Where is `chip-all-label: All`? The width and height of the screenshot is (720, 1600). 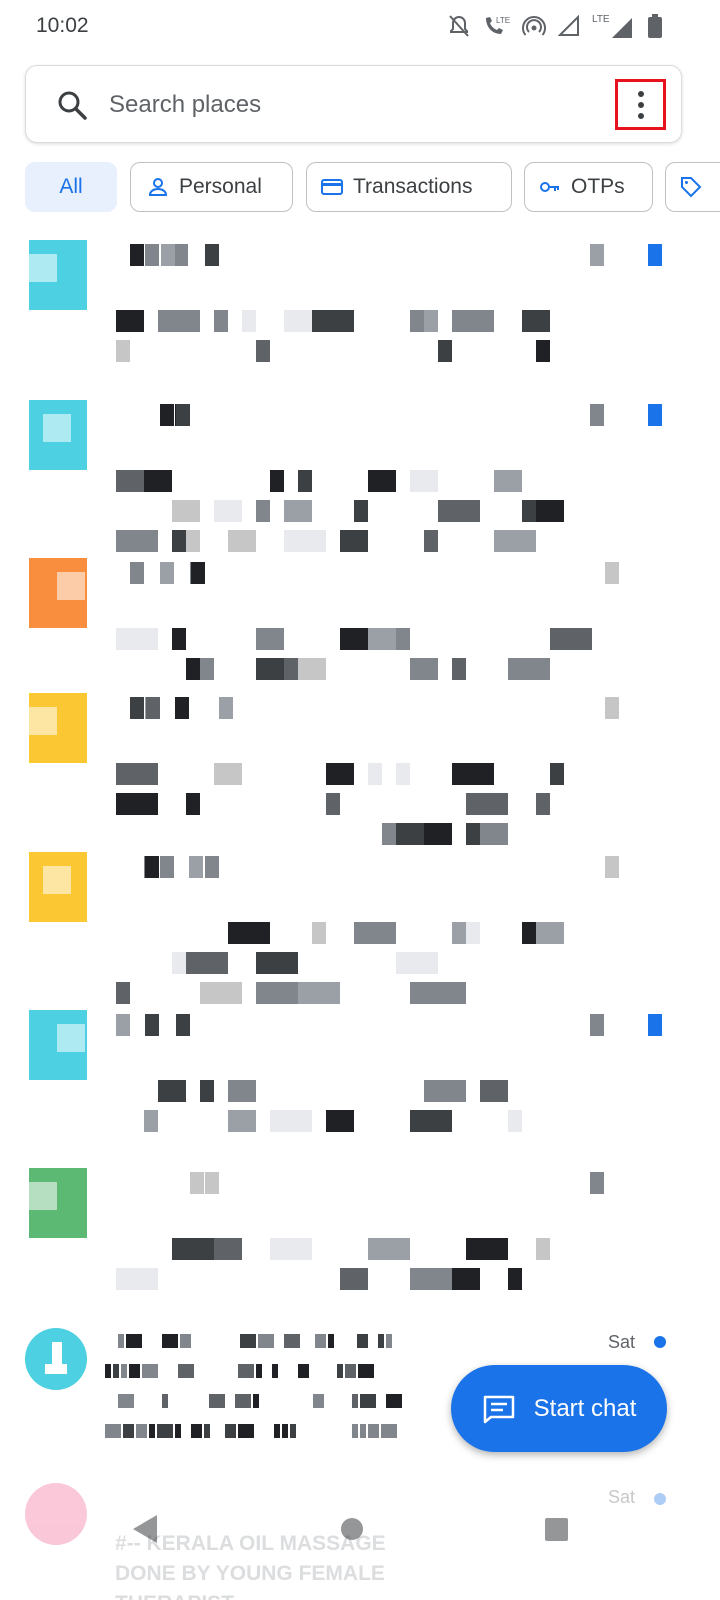 chip-all-label: All is located at coordinates (71, 186).